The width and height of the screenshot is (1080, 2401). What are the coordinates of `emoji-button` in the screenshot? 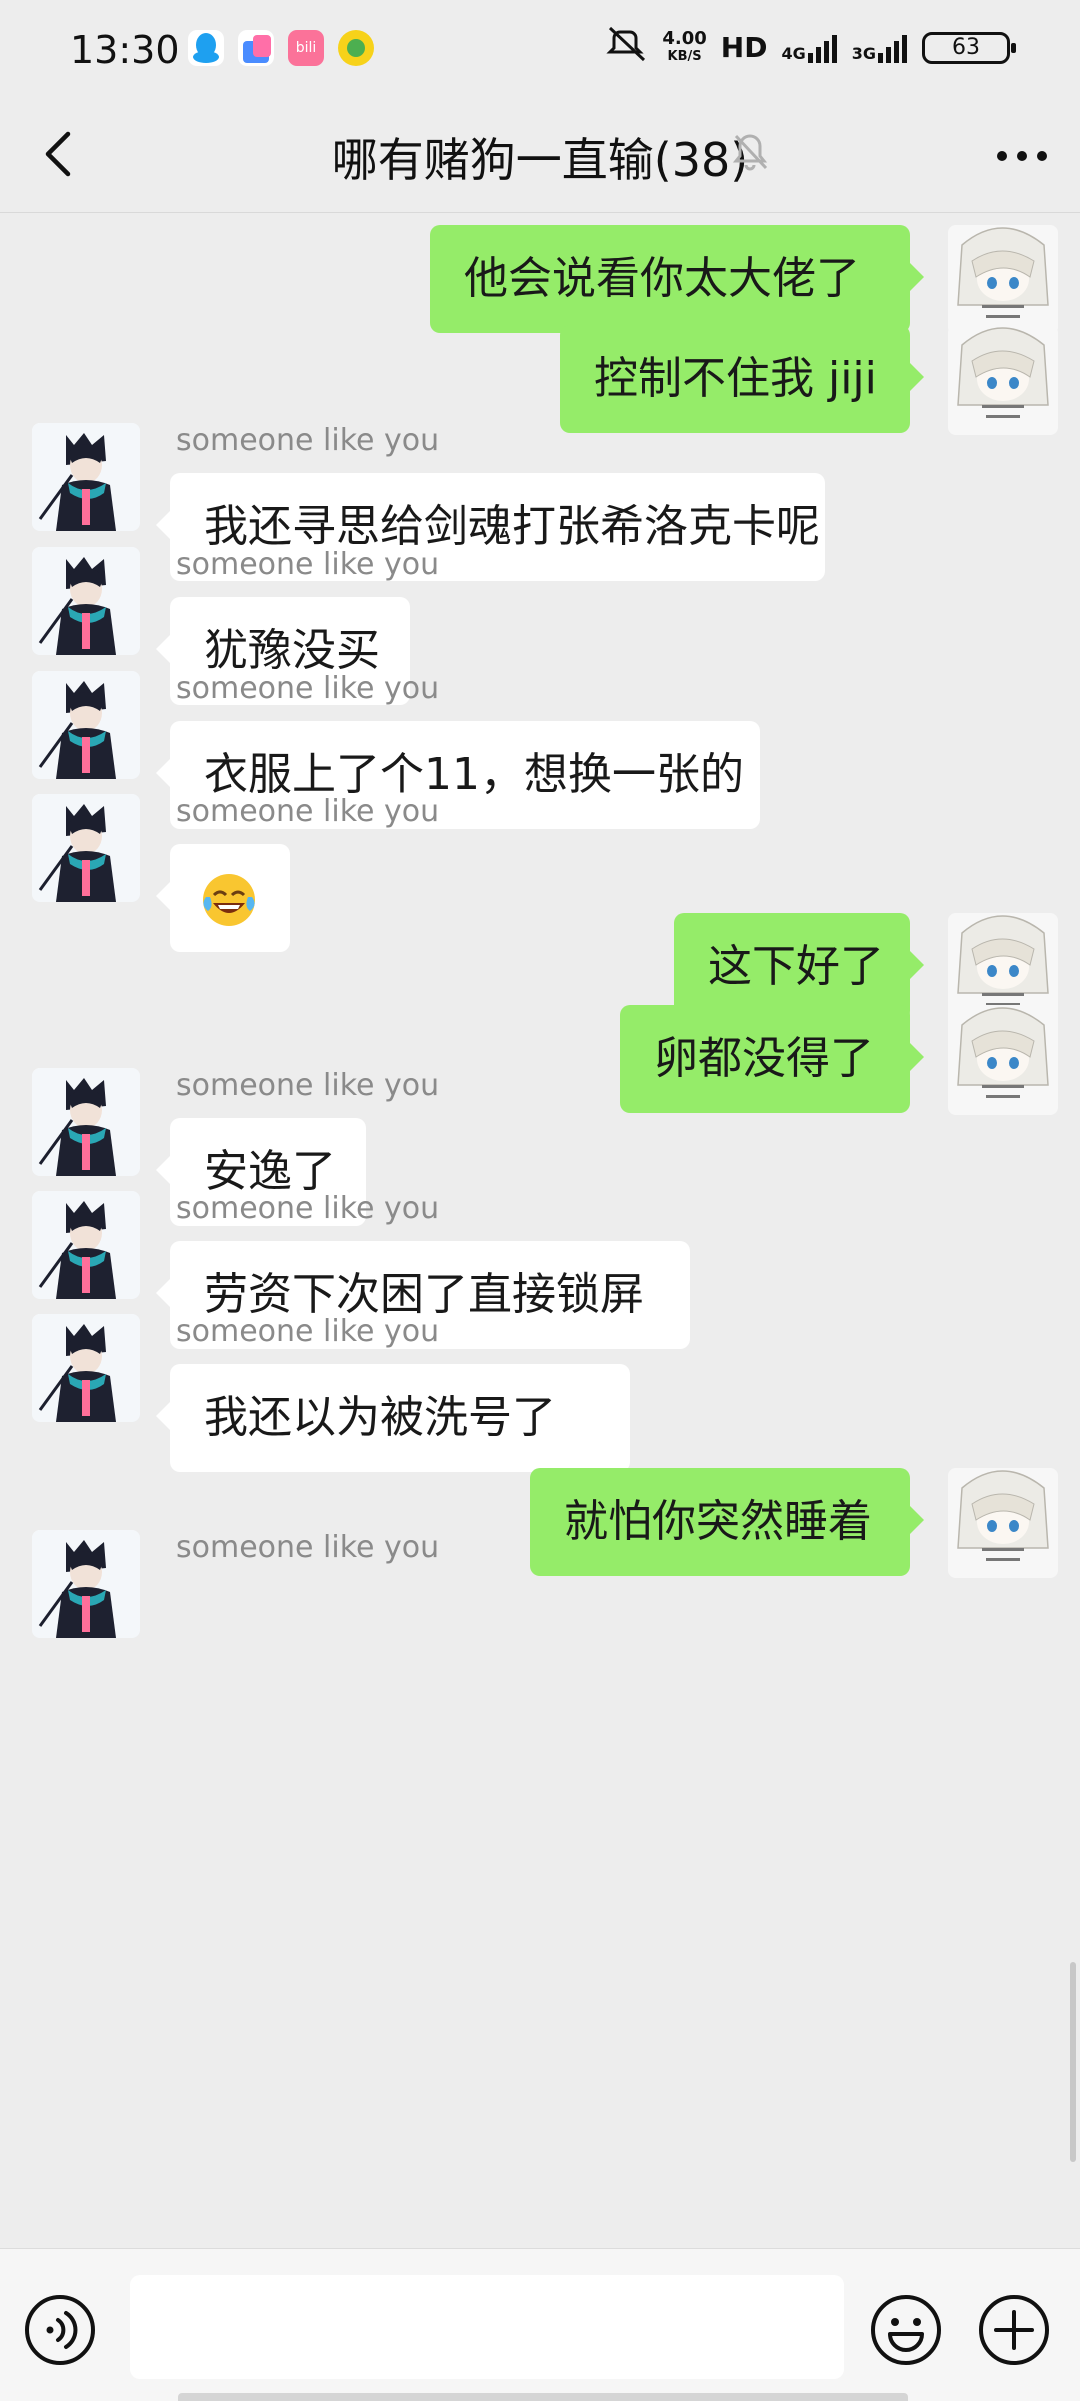 It's located at (906, 2330).